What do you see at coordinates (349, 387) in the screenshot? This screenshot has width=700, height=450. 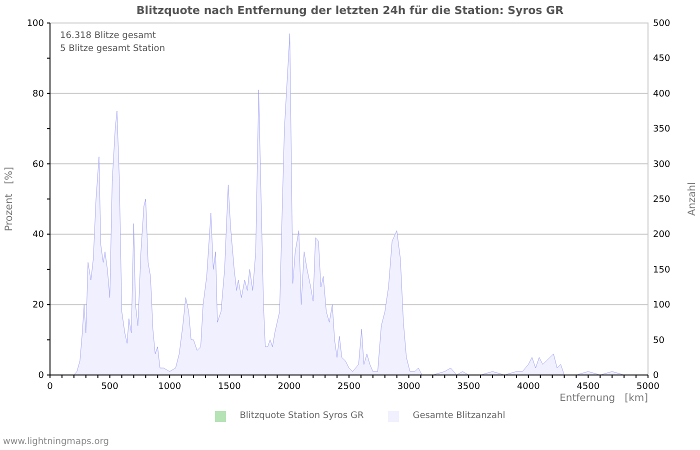 I see `x-tick-label: 2500` at bounding box center [349, 387].